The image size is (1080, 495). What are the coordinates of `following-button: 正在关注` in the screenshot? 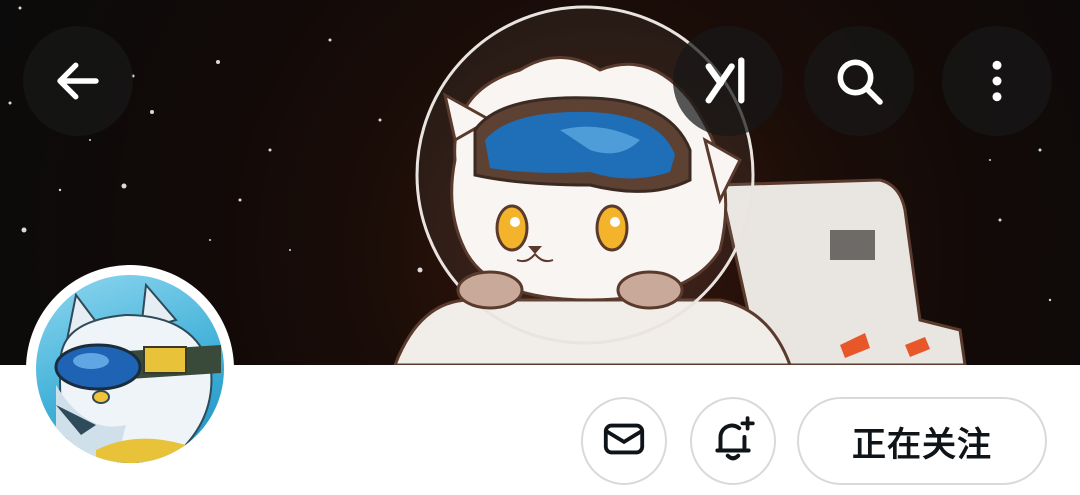 It's located at (922, 441).